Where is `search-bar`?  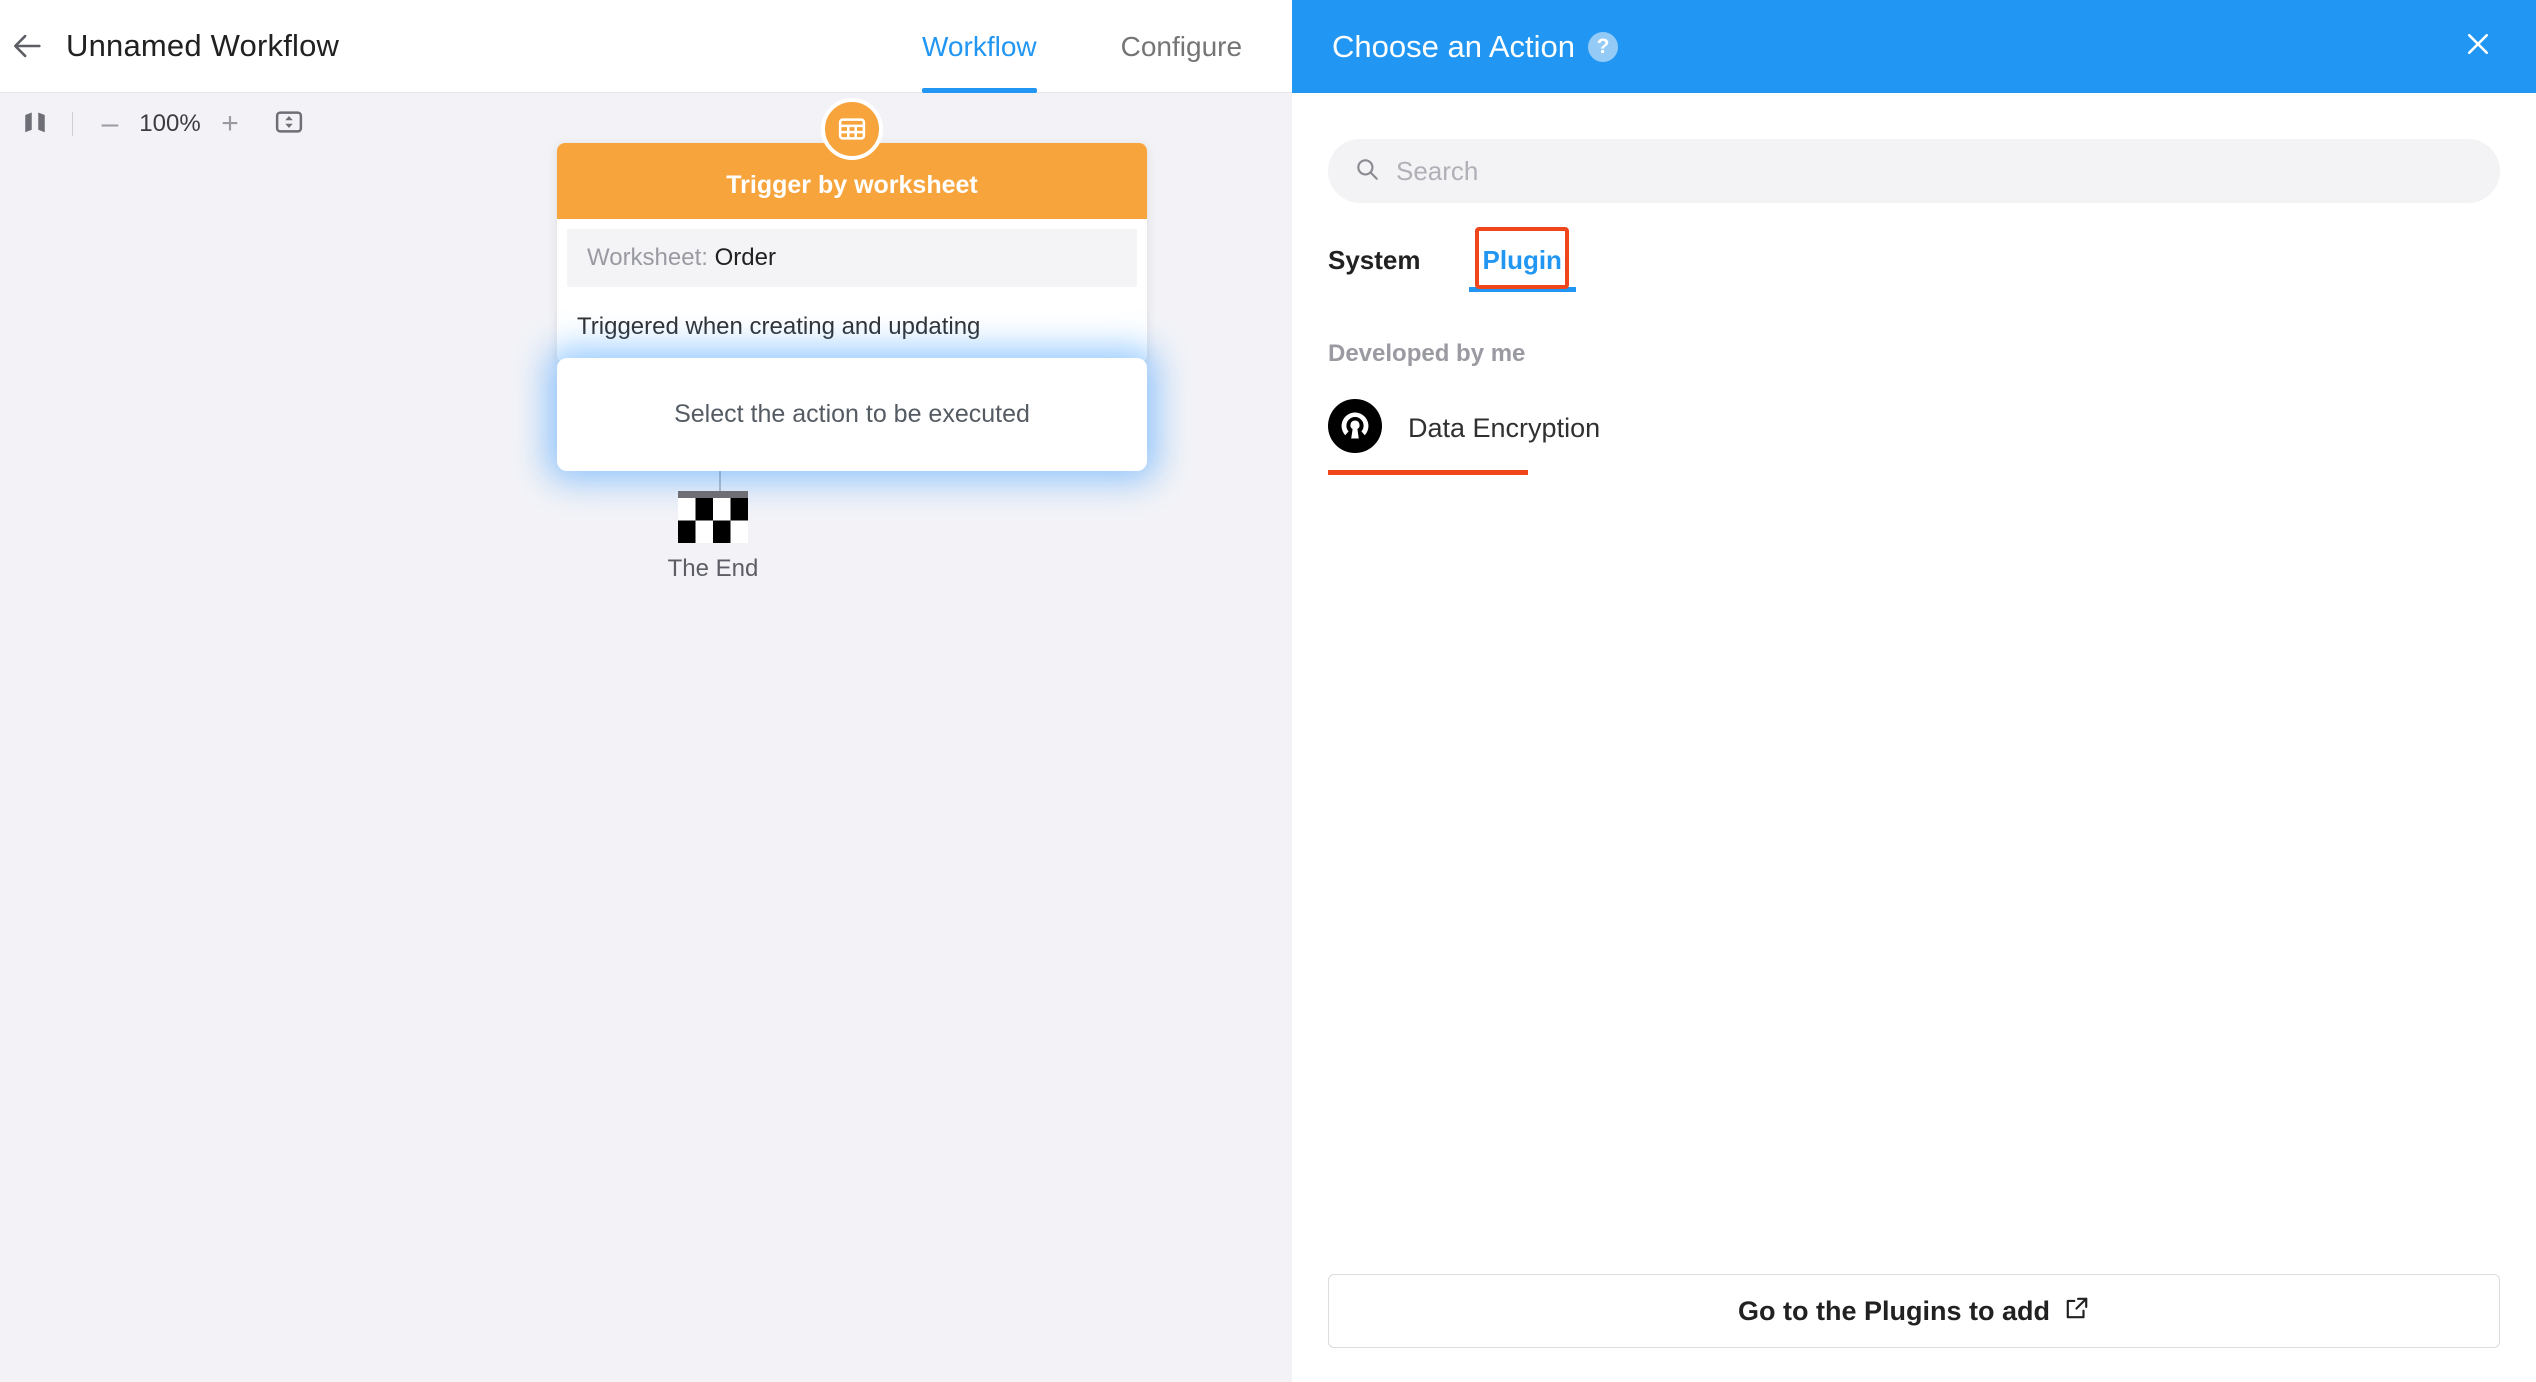
search-bar is located at coordinates (1914, 171).